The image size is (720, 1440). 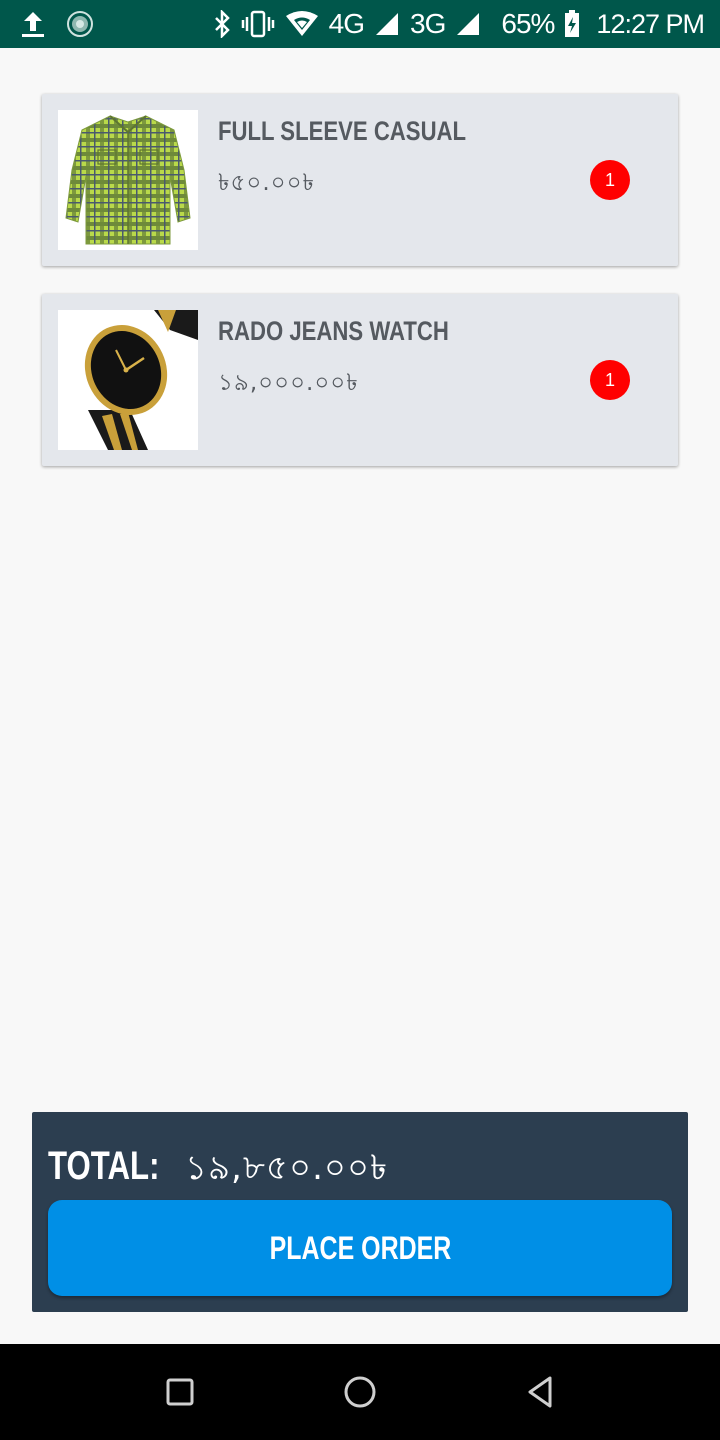 I want to click on home-button, so click(x=360, y=1392).